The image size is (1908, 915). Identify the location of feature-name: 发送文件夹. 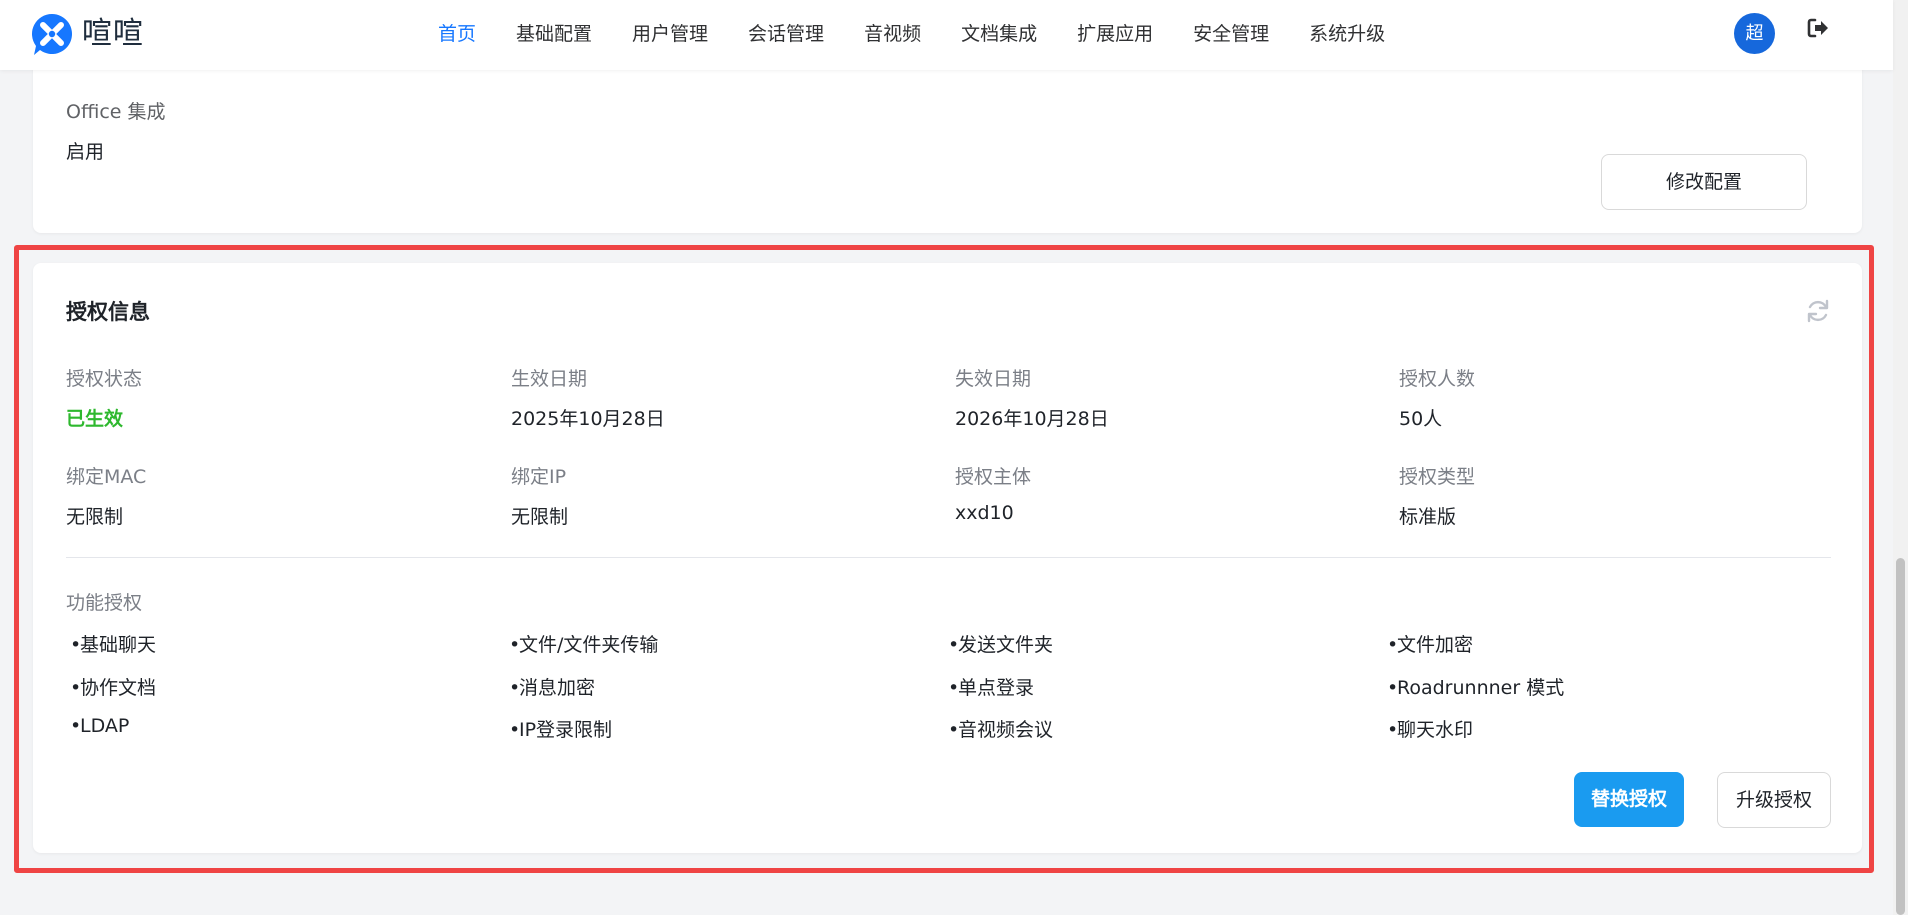
(1006, 645).